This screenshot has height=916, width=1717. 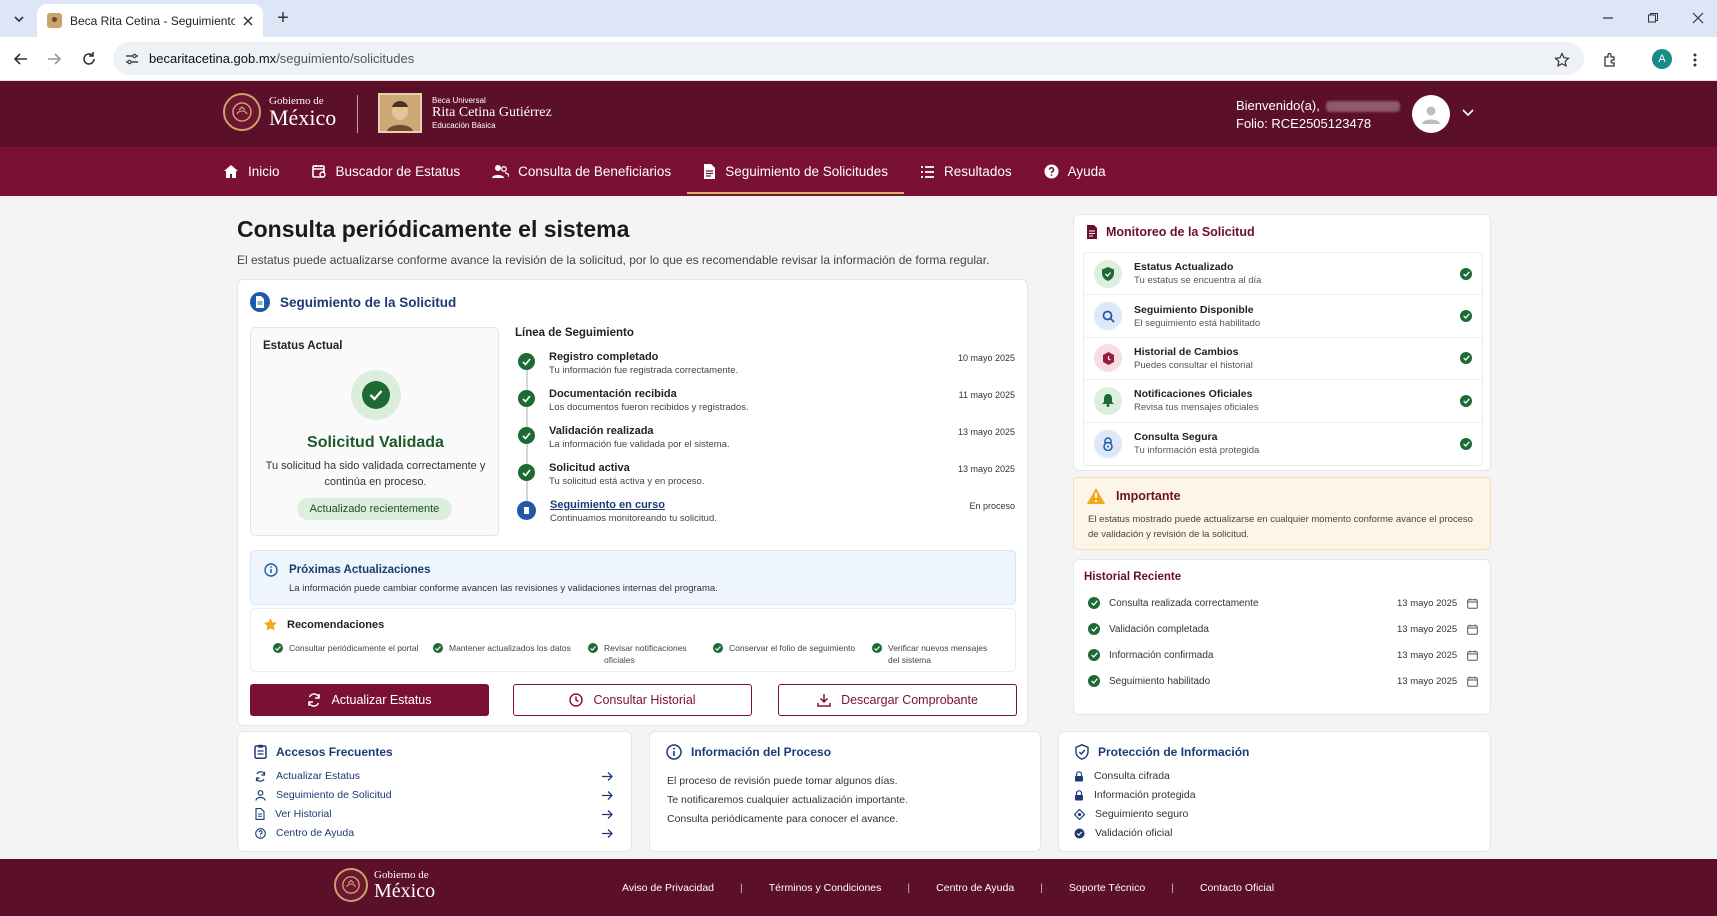 What do you see at coordinates (464, 125) in the screenshot?
I see `beca-level-text: Educación Básica` at bounding box center [464, 125].